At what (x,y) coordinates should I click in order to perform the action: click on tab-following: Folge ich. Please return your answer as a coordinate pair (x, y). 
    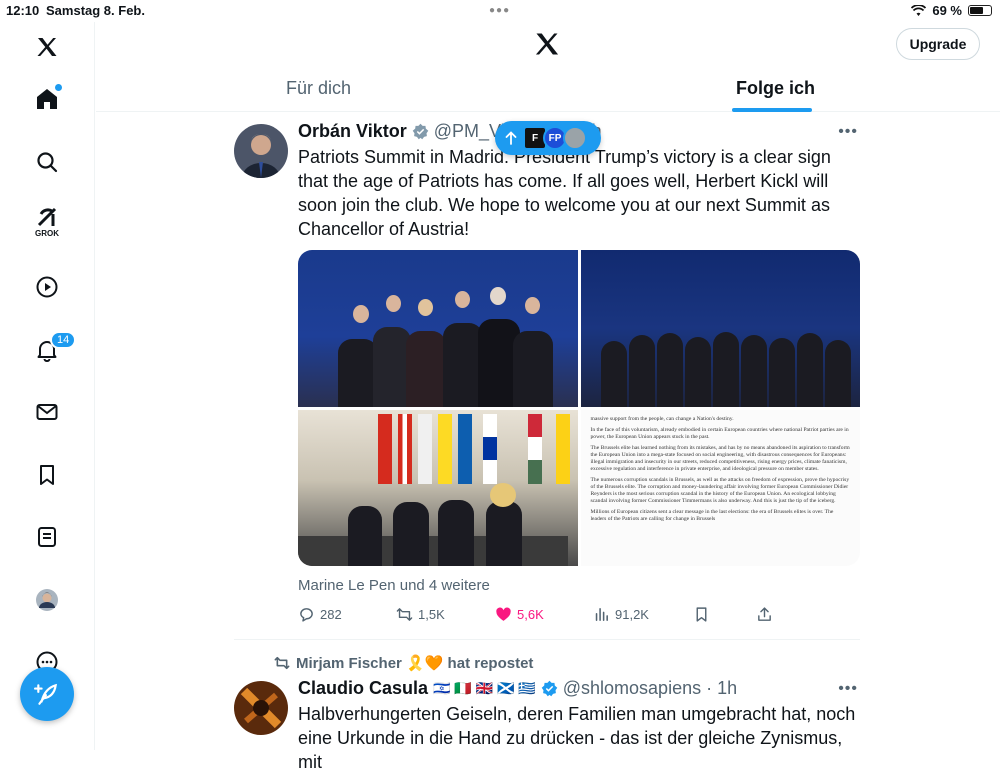
    Looking at the image, I should click on (775, 88).